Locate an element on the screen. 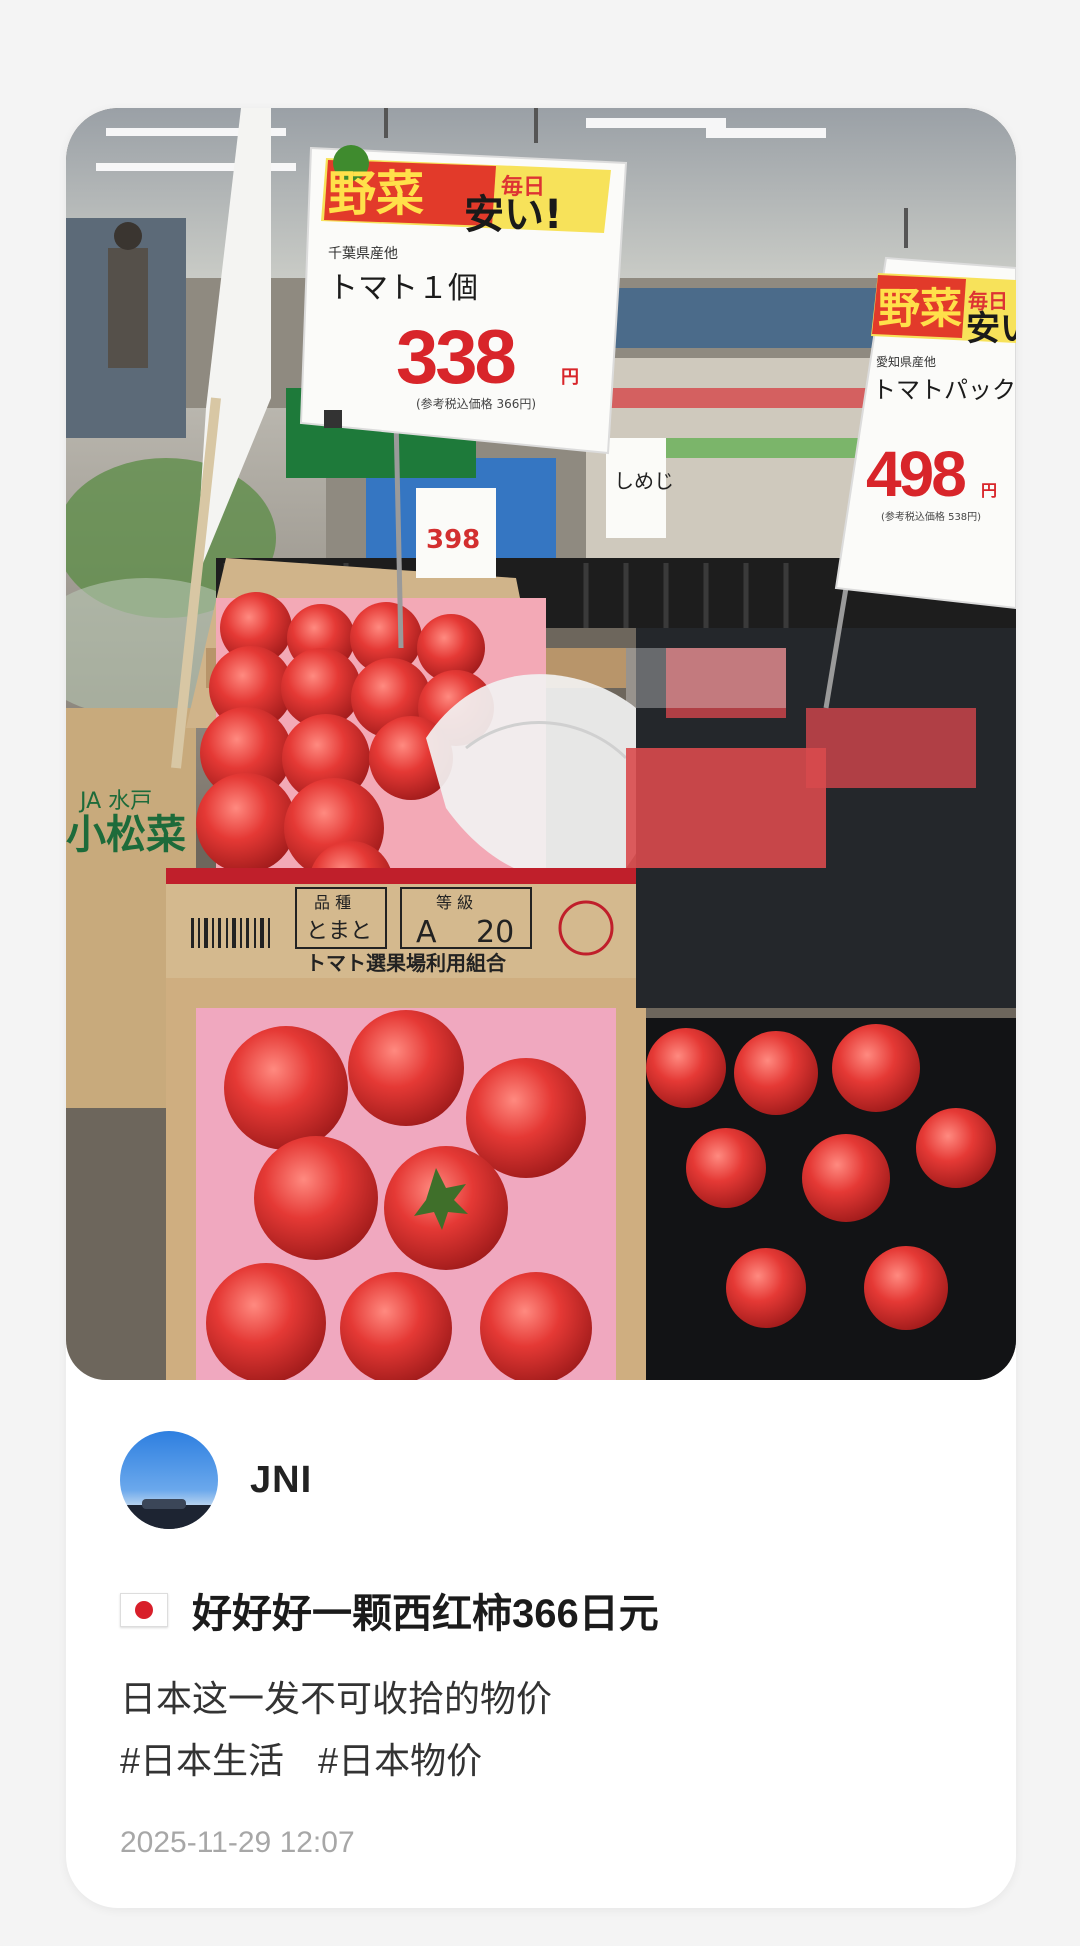 The image size is (1080, 1946). avatar is located at coordinates (169, 1480).